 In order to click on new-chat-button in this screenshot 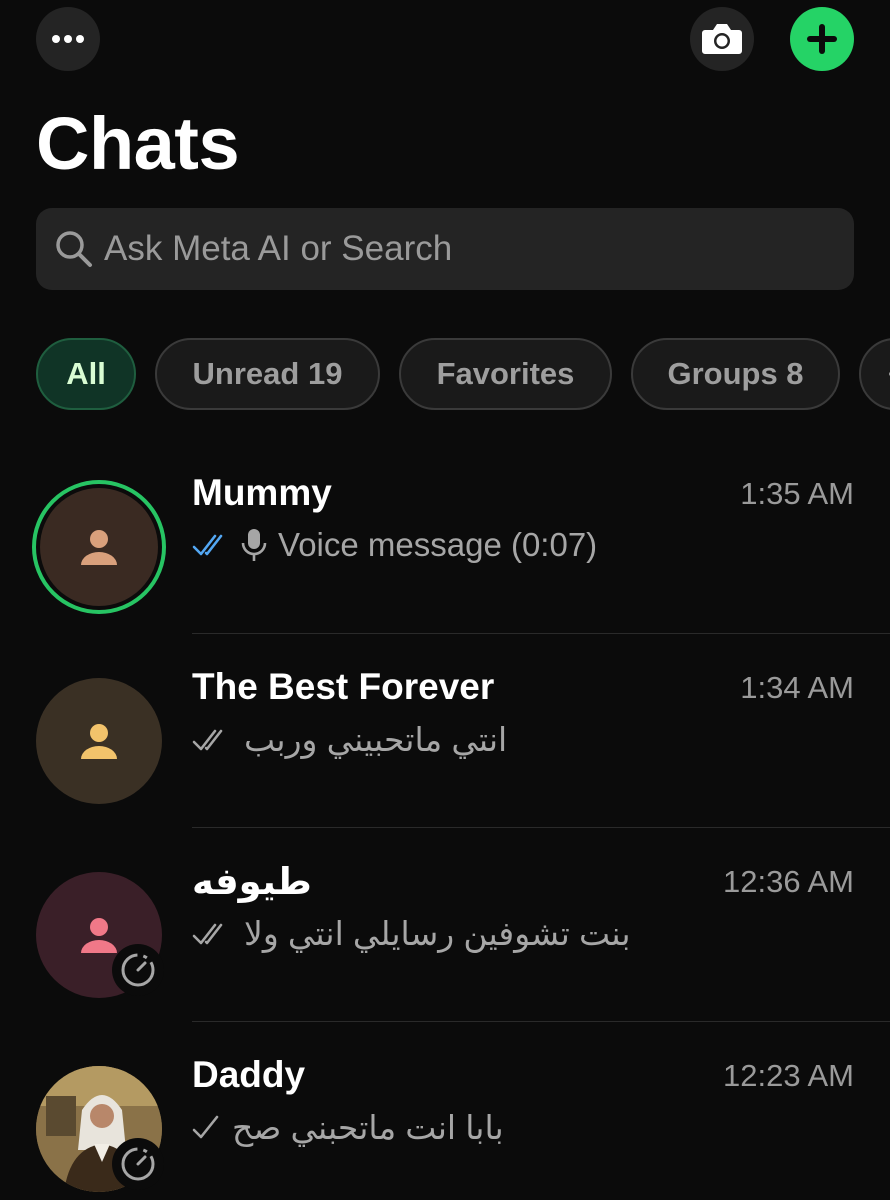, I will do `click(822, 39)`.